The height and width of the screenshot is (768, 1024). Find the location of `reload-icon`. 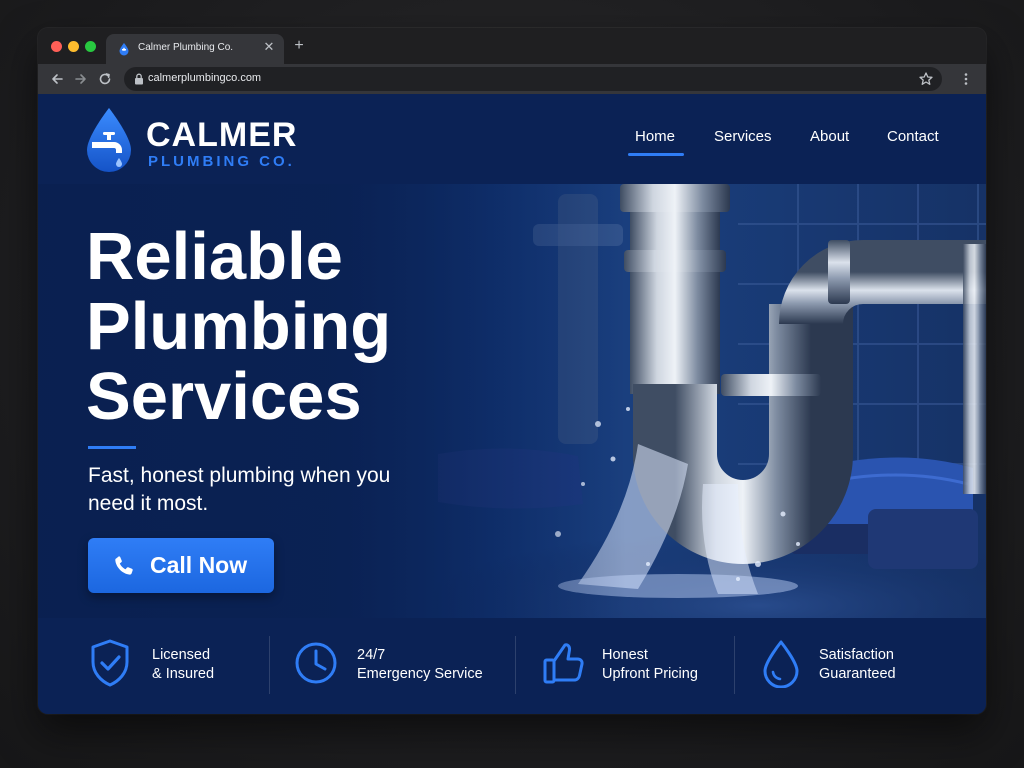

reload-icon is located at coordinates (105, 79).